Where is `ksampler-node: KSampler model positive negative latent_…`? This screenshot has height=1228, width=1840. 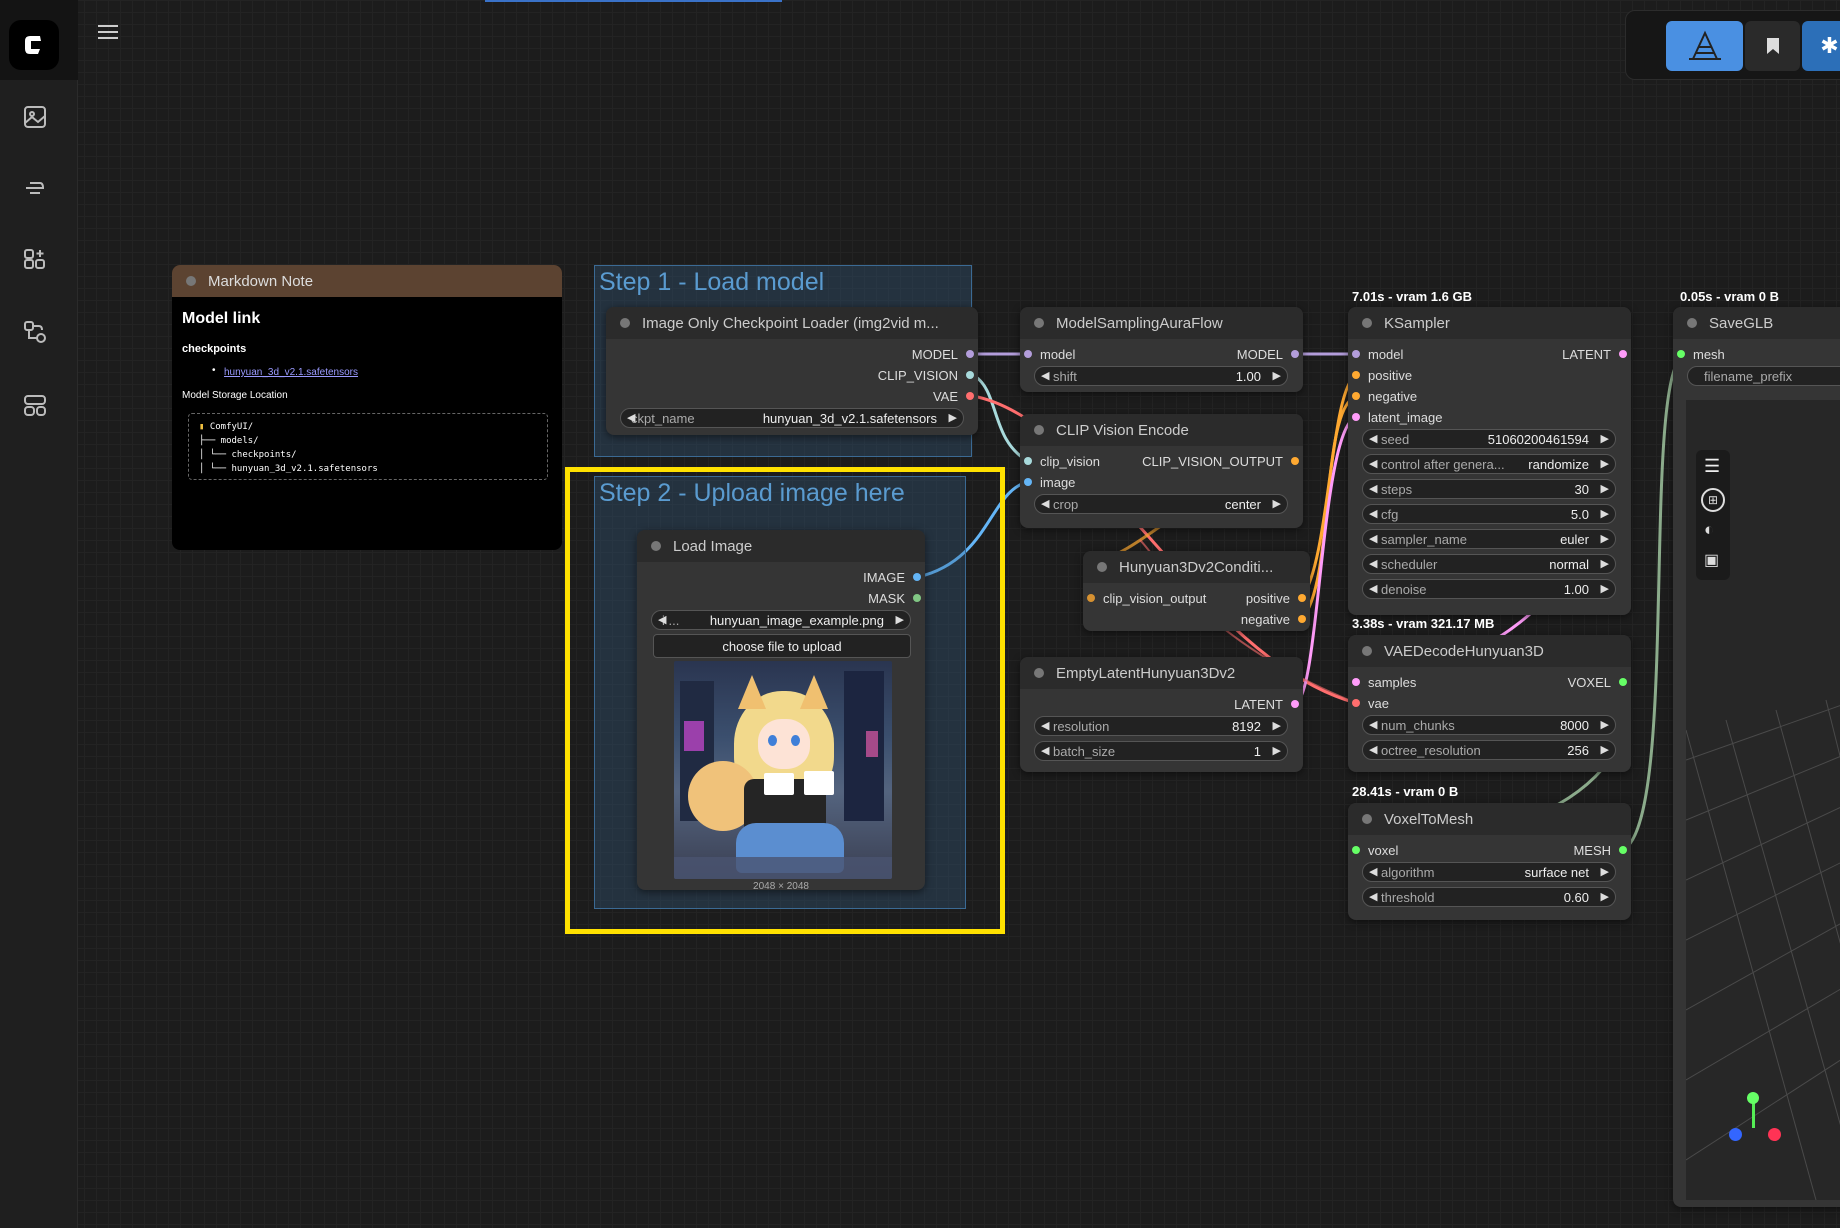
ksampler-node: KSampler model positive negative latent_… is located at coordinates (1489, 461).